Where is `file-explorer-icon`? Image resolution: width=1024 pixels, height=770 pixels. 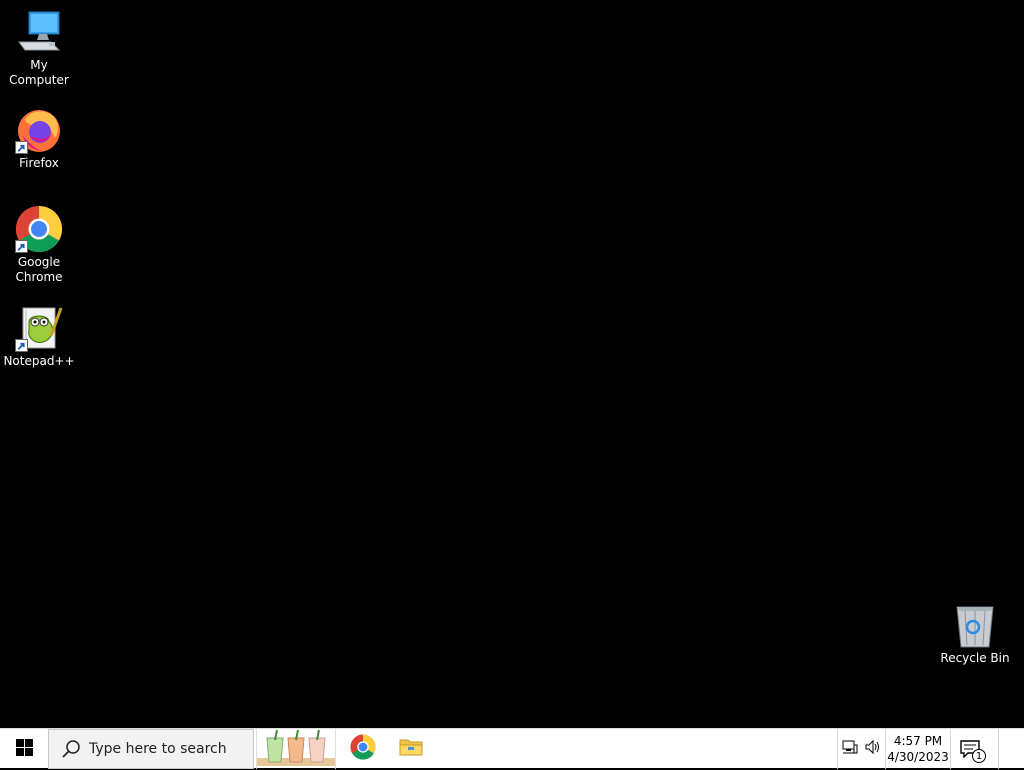 file-explorer-icon is located at coordinates (411, 749).